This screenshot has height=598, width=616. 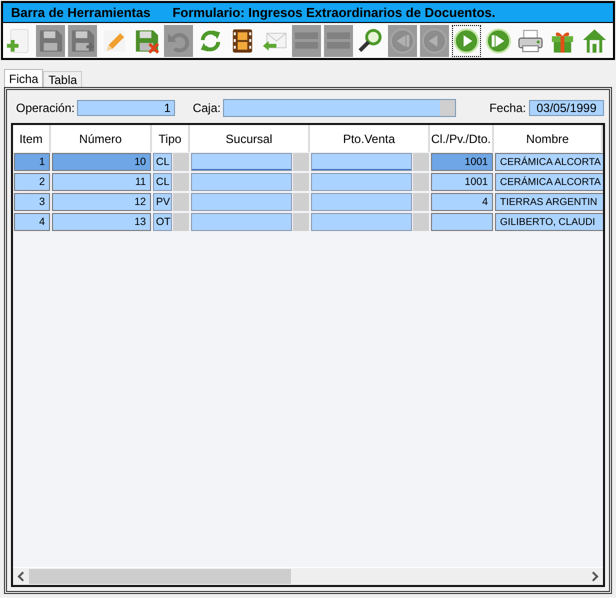 What do you see at coordinates (101, 182) in the screenshot?
I see `table-cell: 11` at bounding box center [101, 182].